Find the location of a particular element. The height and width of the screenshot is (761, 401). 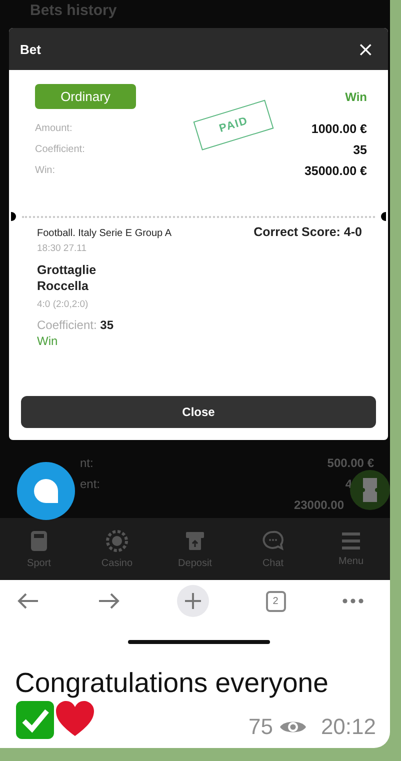

row-value: 1000.00 € is located at coordinates (339, 129).